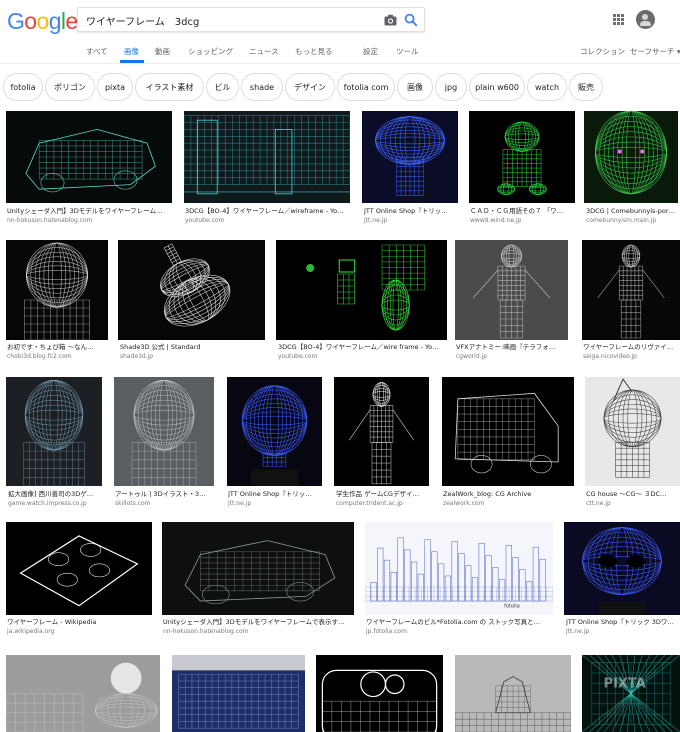  Describe the element at coordinates (262, 87) in the screenshot. I see `chip: shade` at that location.